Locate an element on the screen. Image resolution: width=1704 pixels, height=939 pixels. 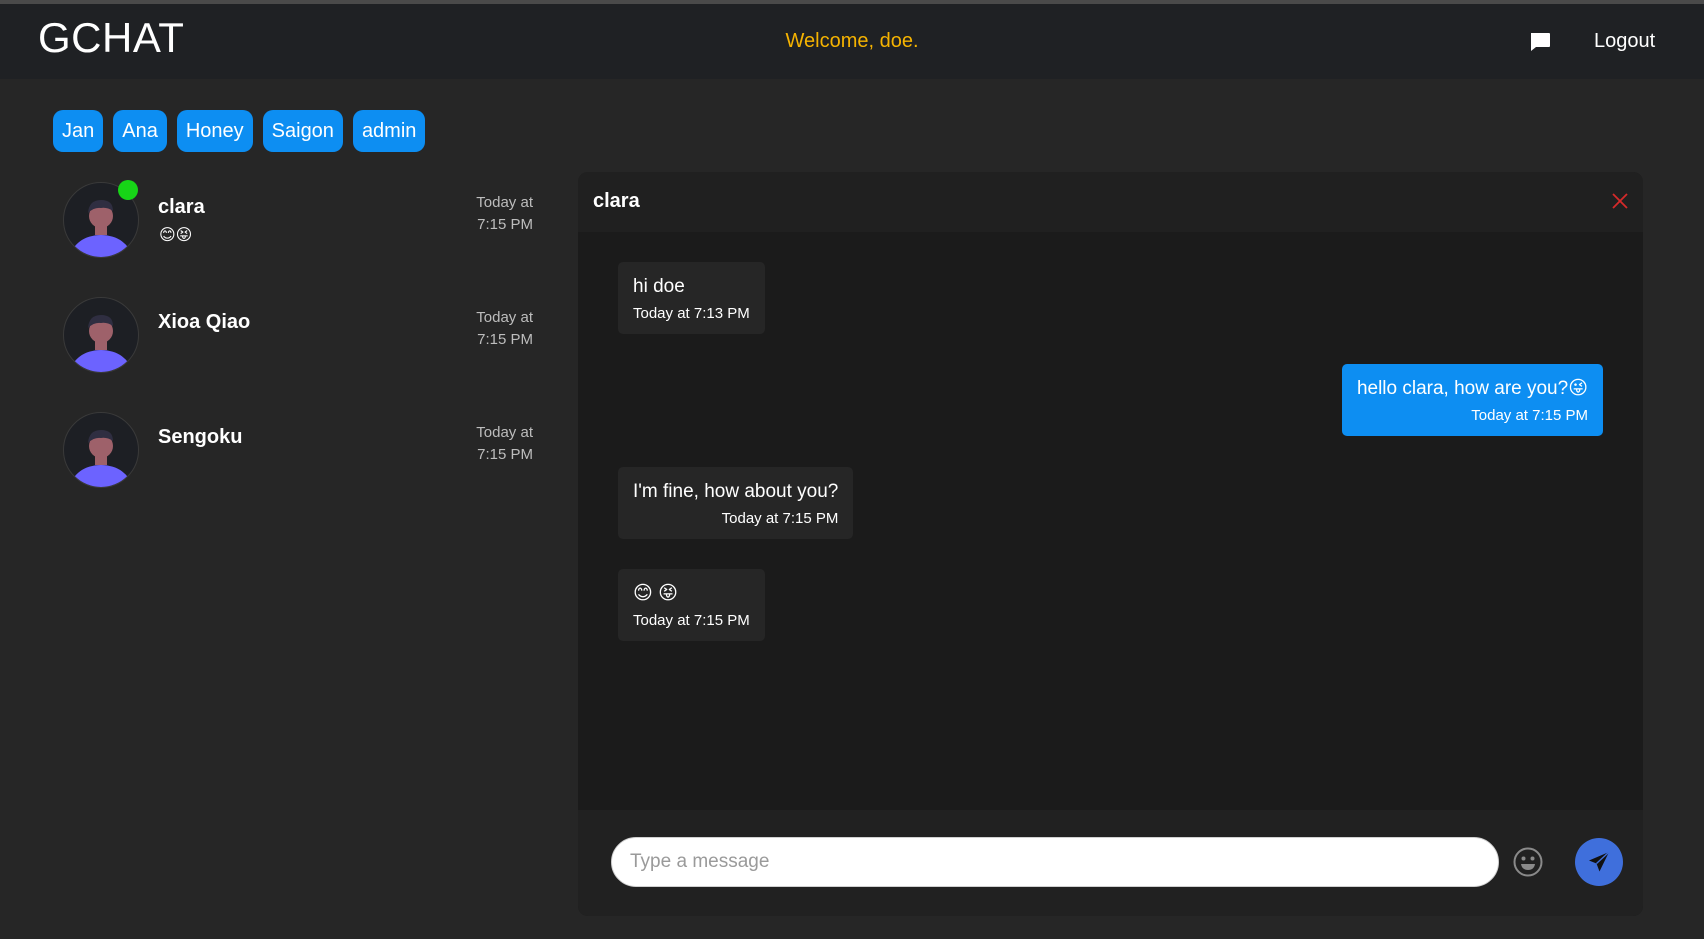
conversation-item-xioa-qiao: Xioa Qiao Today at 7:15 PM is located at coordinates (293, 342).